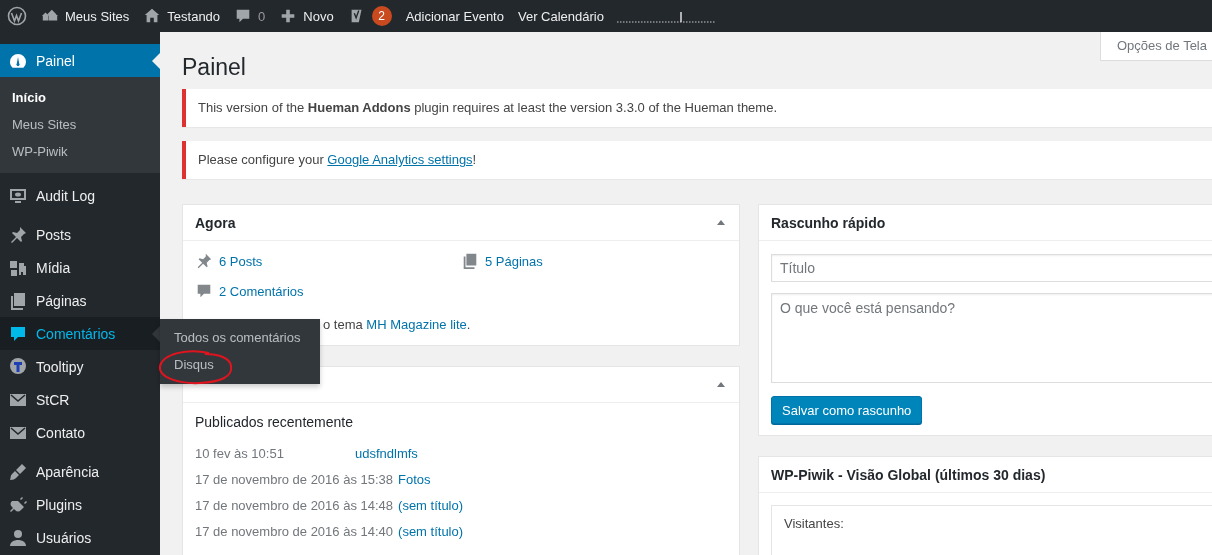  Describe the element at coordinates (80, 399) in the screenshot. I see `sidebar-menu-item: StCR` at that location.